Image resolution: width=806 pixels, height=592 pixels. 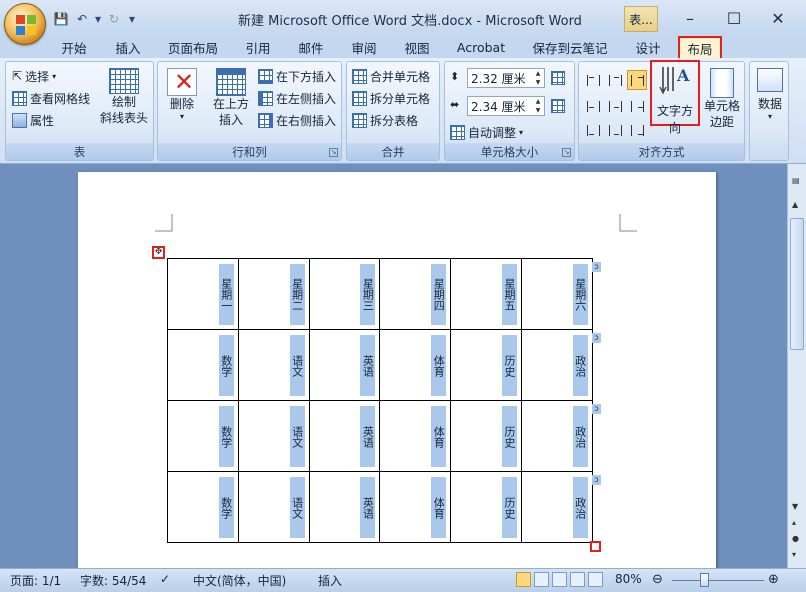 What do you see at coordinates (559, 579) in the screenshot?
I see `web-layout-view-icon` at bounding box center [559, 579].